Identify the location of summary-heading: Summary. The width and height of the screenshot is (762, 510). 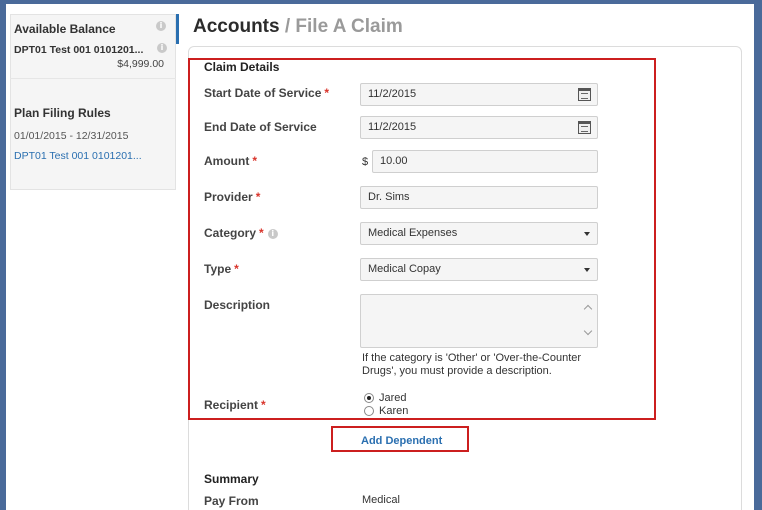
(231, 479).